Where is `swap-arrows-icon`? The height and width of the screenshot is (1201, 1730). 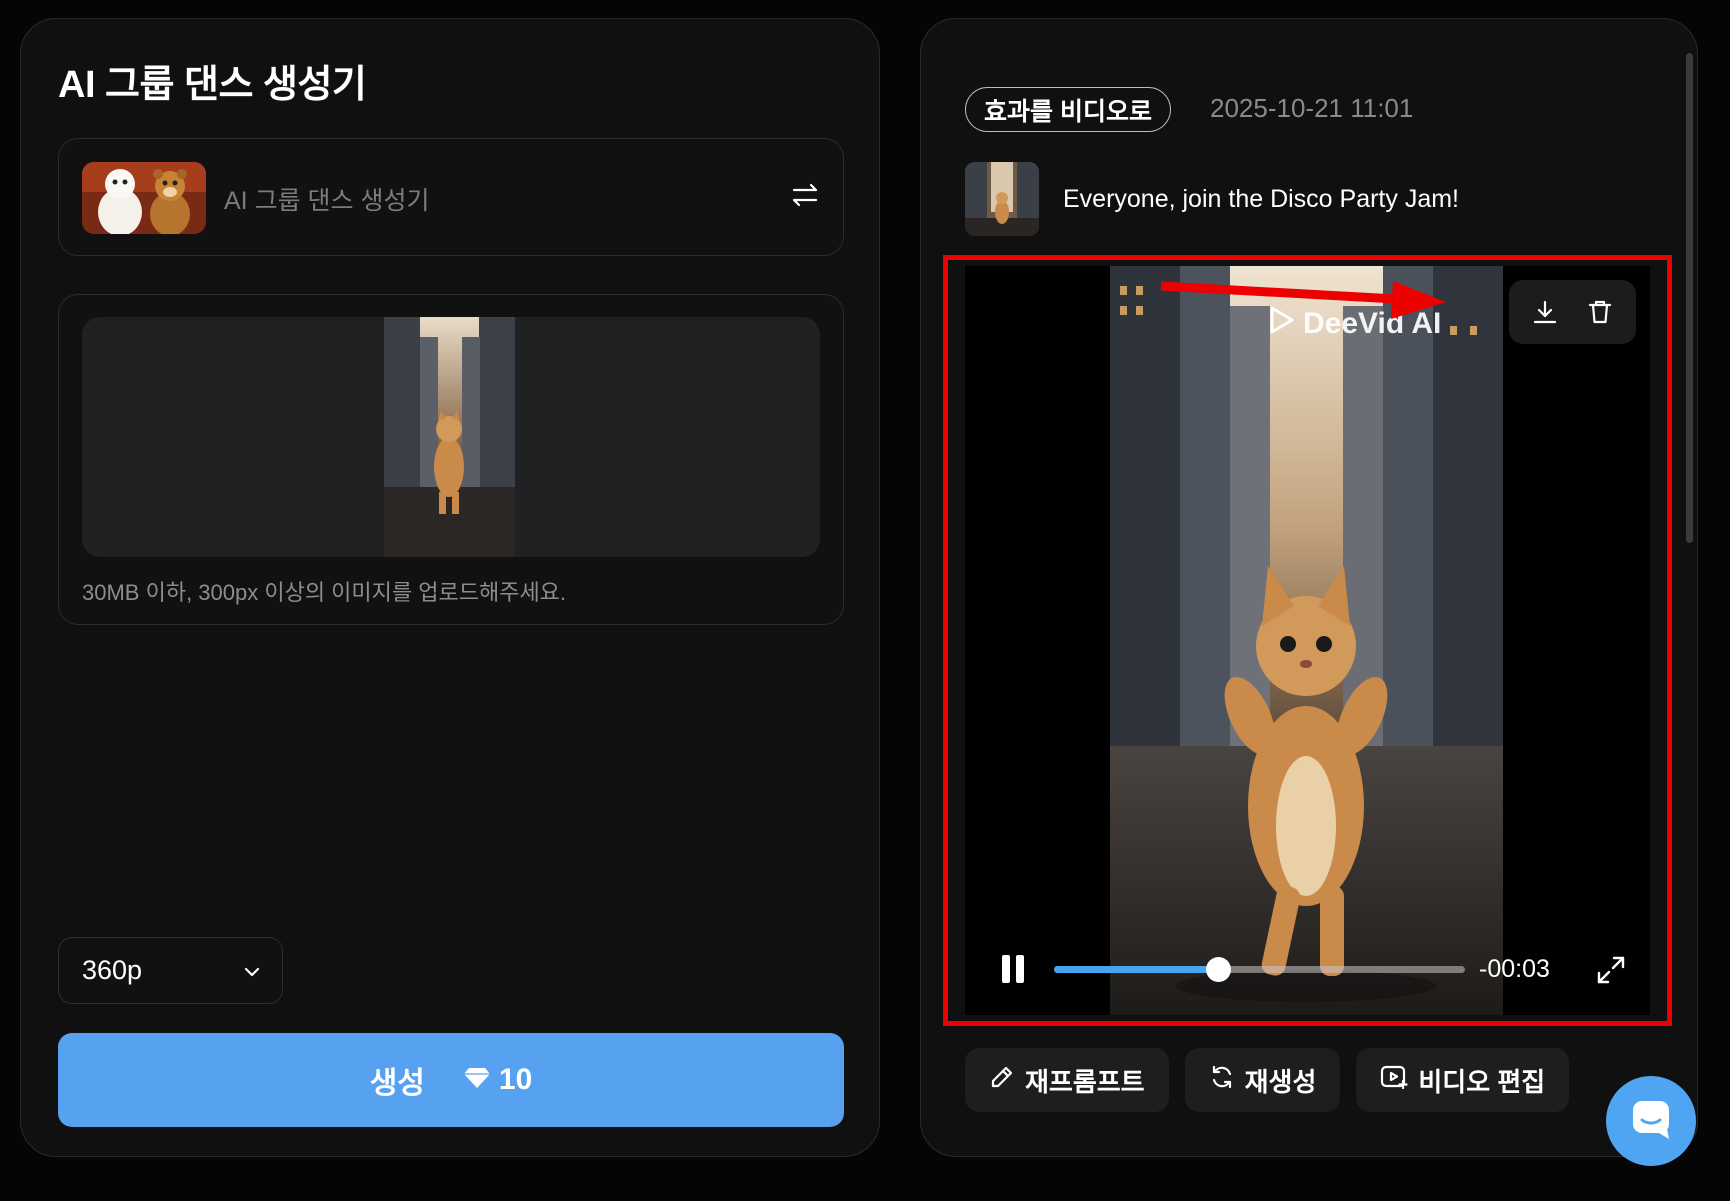
swap-arrows-icon is located at coordinates (805, 195).